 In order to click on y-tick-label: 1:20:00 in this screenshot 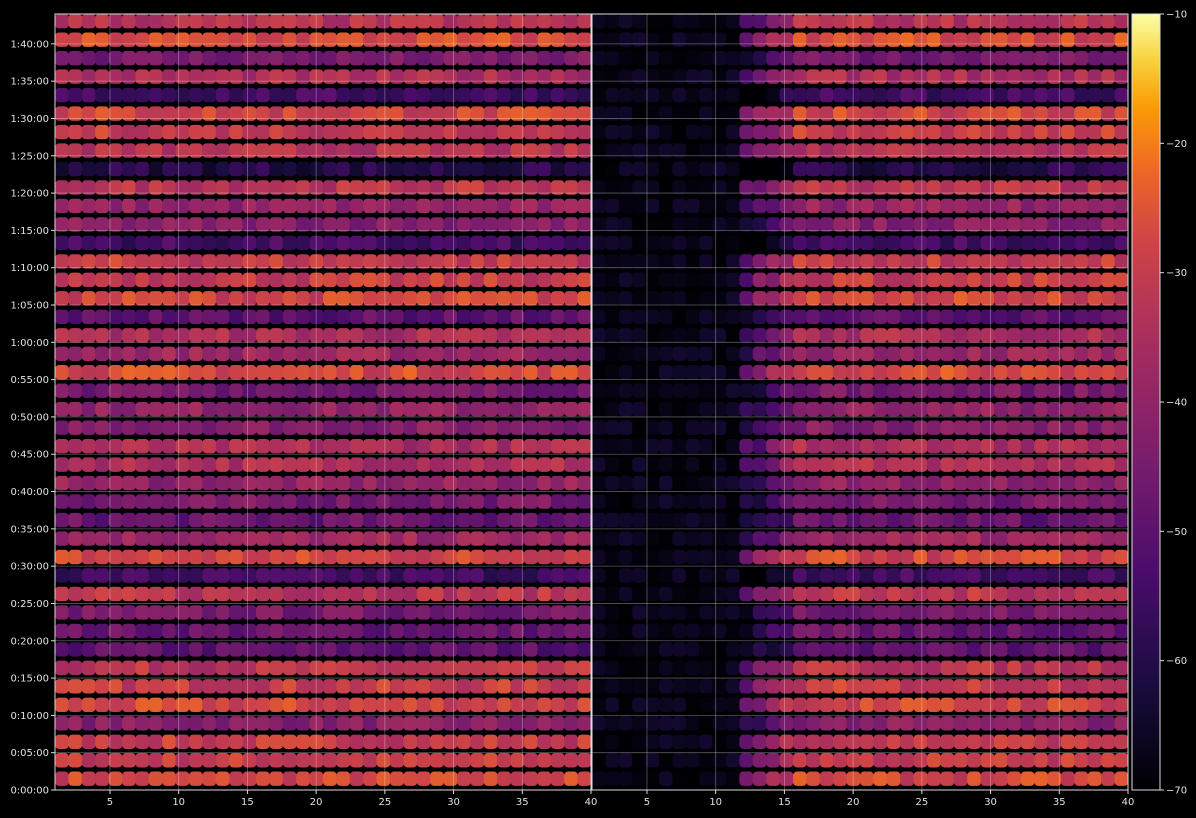, I will do `click(29, 194)`.